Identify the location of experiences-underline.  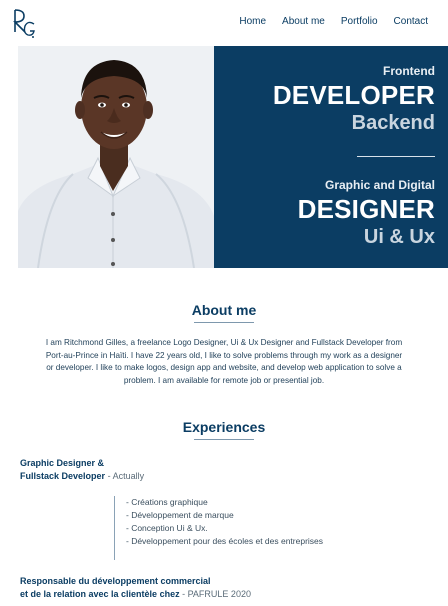
(224, 439).